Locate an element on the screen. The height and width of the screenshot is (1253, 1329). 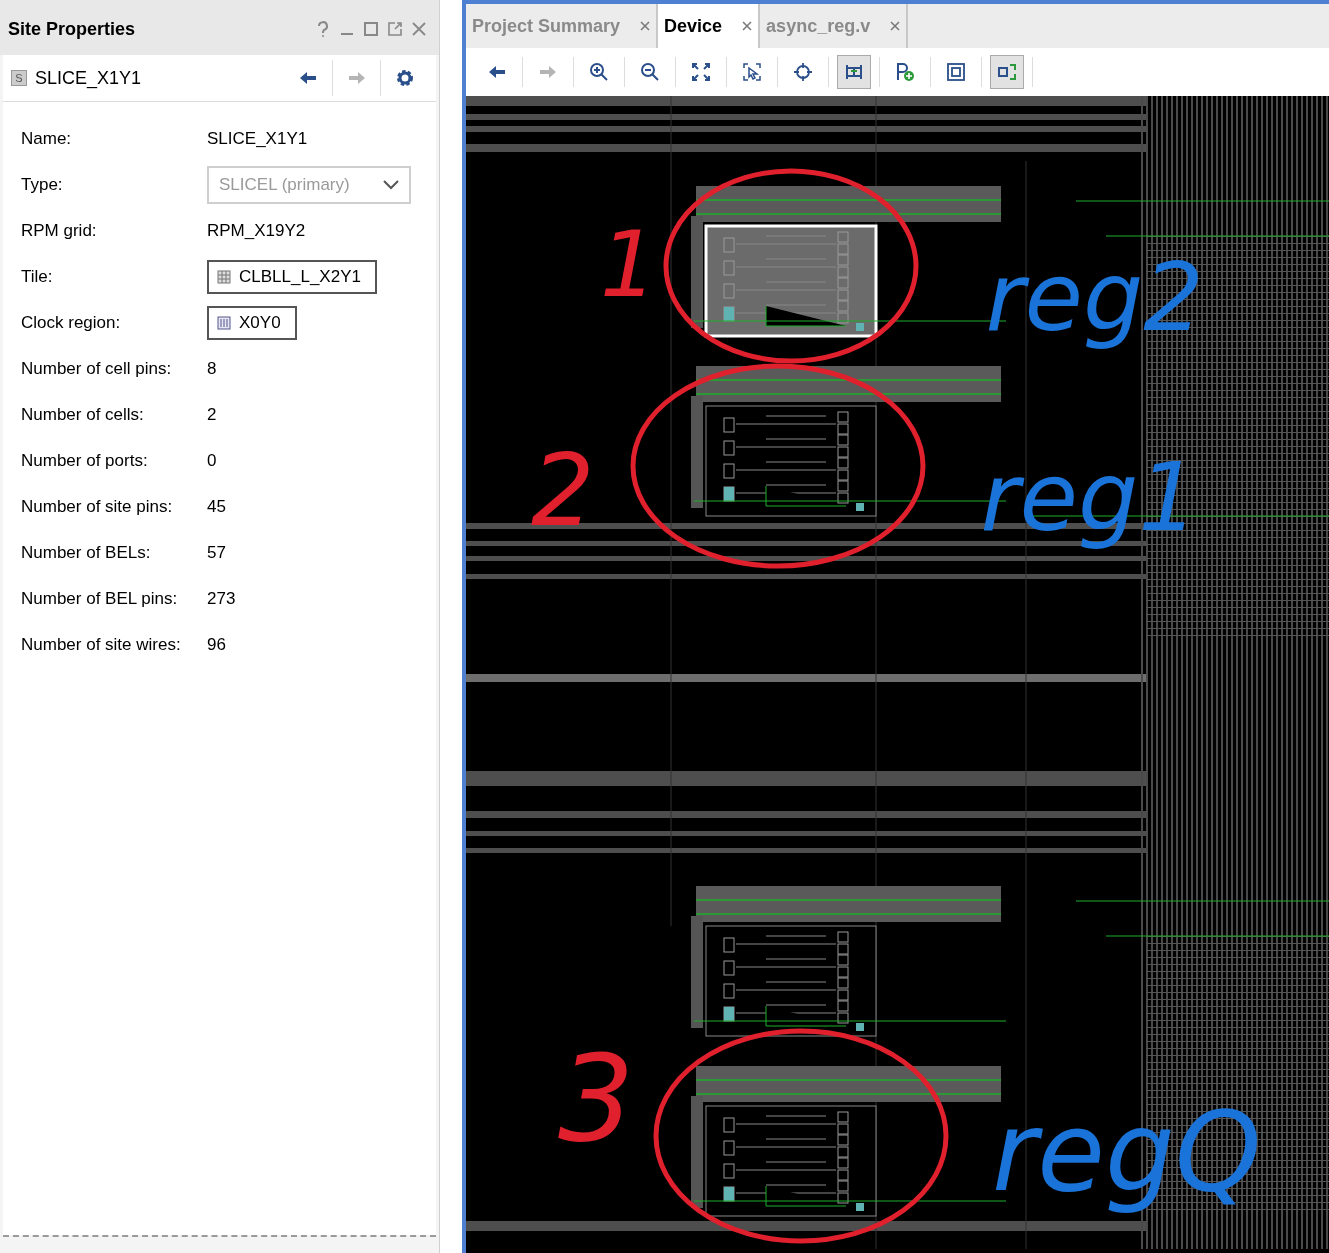
property-value: RPM_X19Y2 is located at coordinates (256, 231).